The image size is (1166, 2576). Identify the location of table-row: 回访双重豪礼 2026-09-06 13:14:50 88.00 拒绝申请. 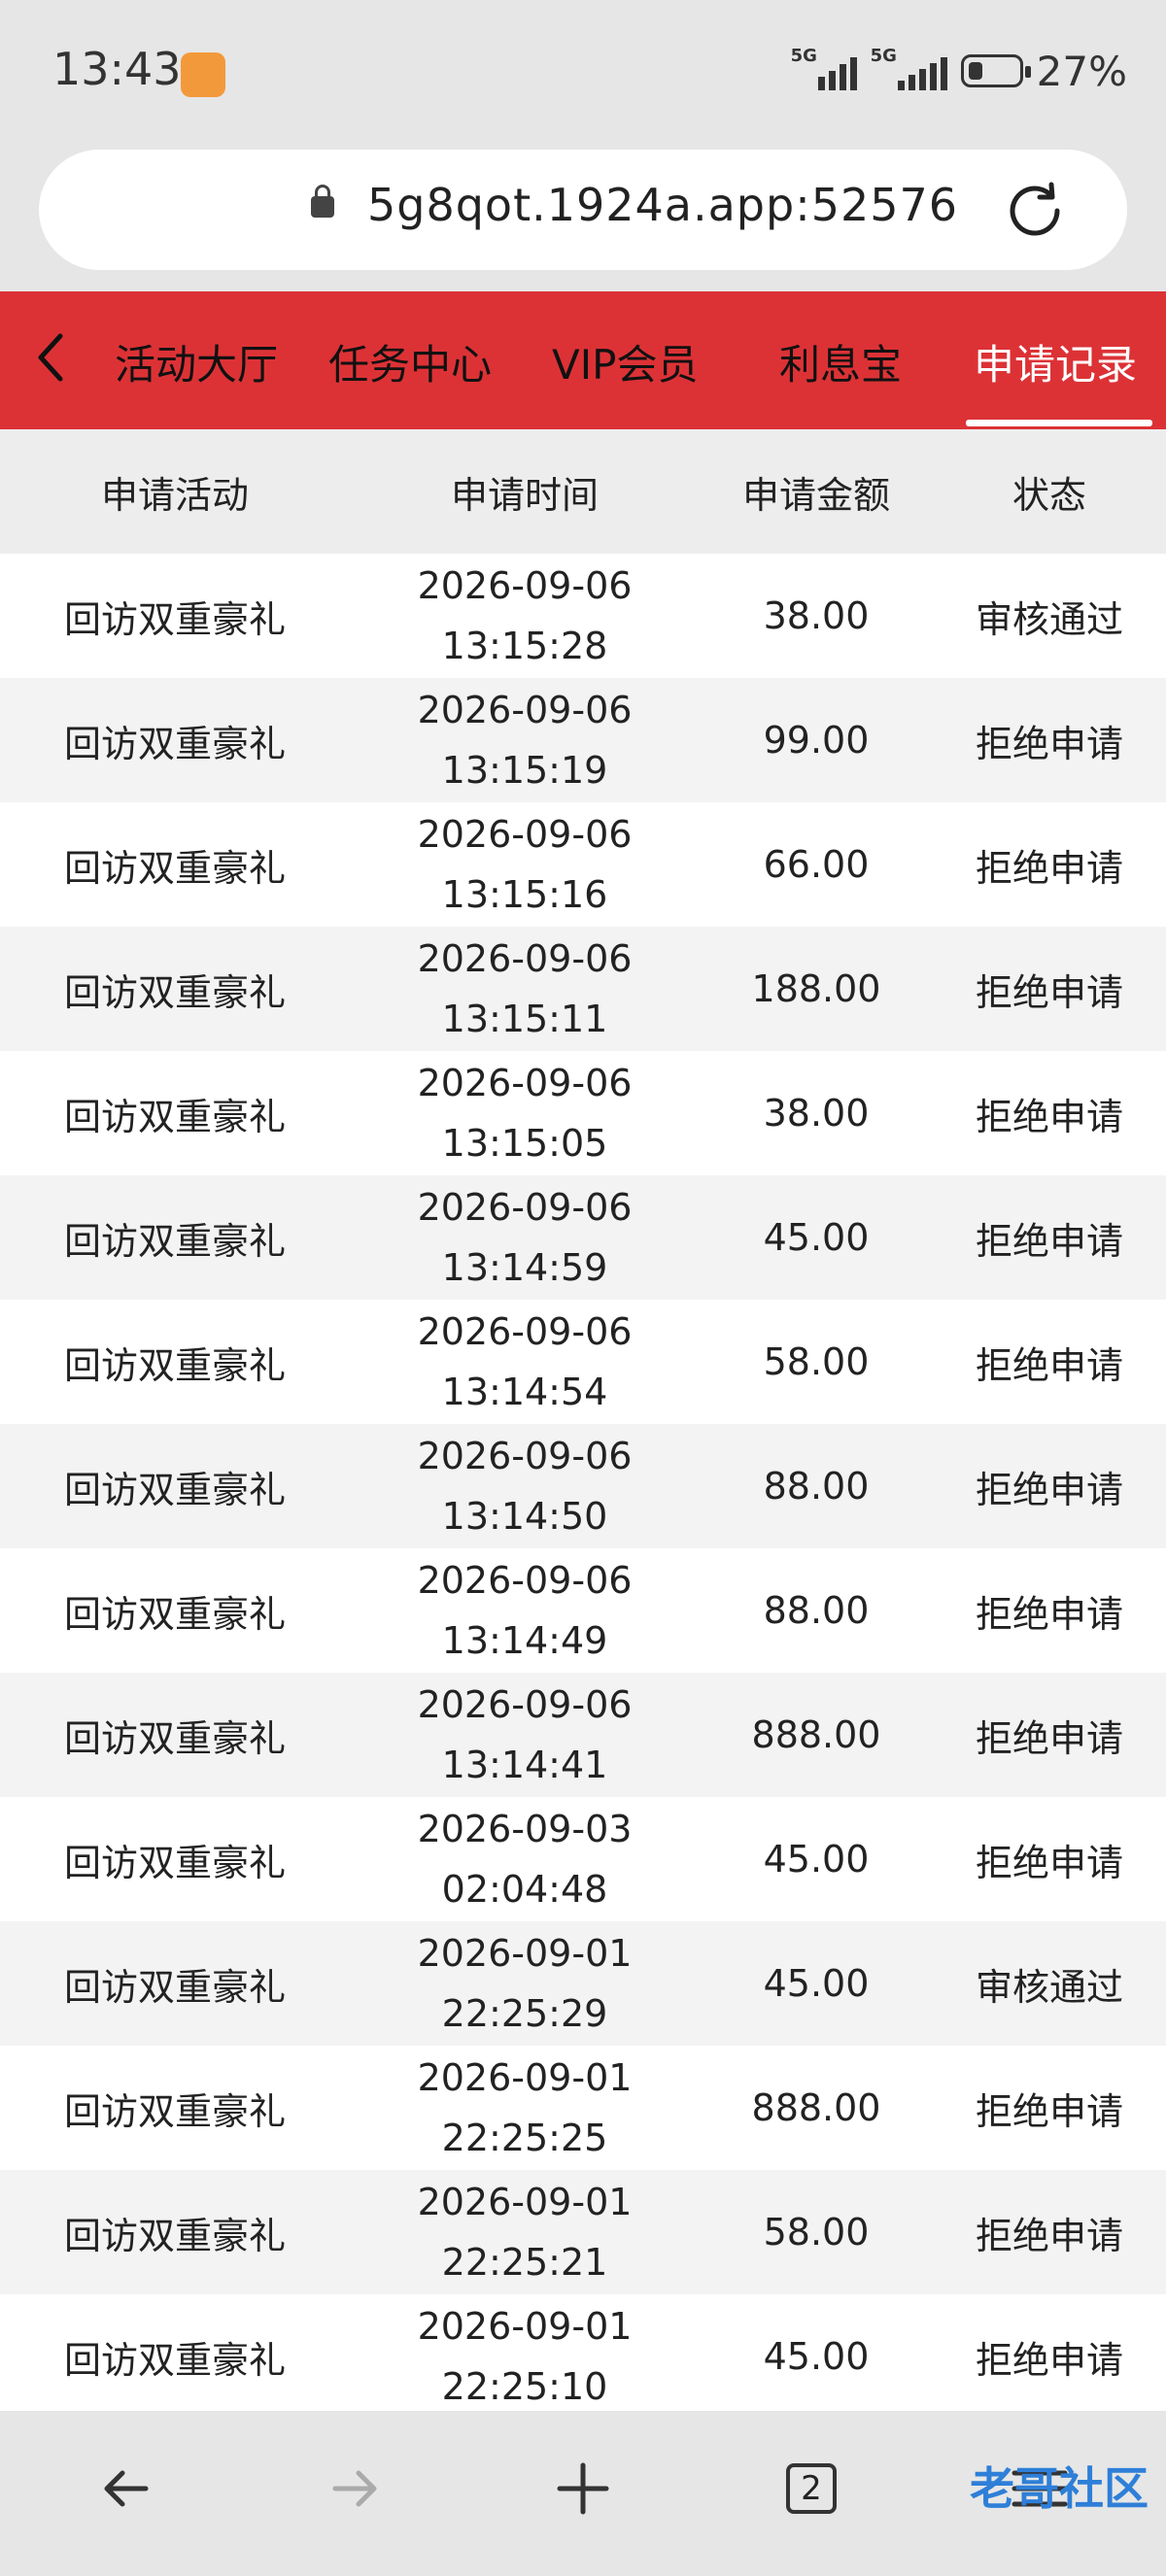
(583, 1486).